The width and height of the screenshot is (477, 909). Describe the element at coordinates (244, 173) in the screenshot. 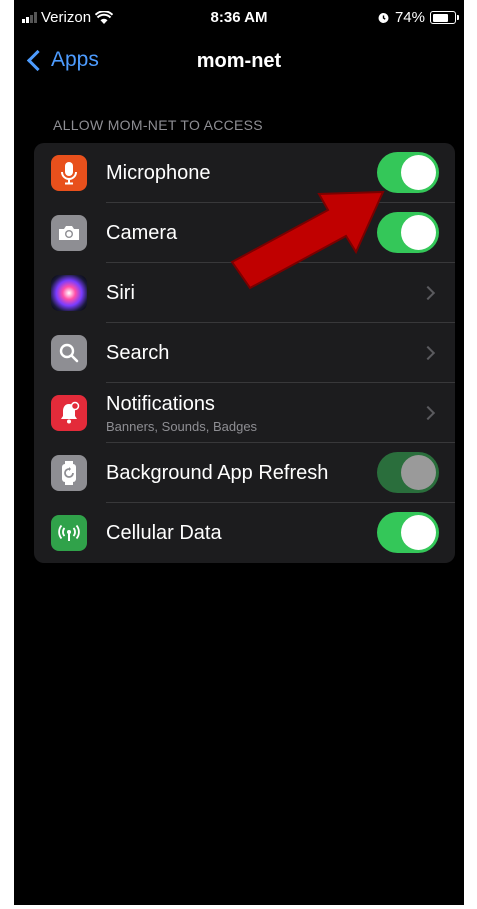

I see `setting-row-microphone: Microphone` at that location.